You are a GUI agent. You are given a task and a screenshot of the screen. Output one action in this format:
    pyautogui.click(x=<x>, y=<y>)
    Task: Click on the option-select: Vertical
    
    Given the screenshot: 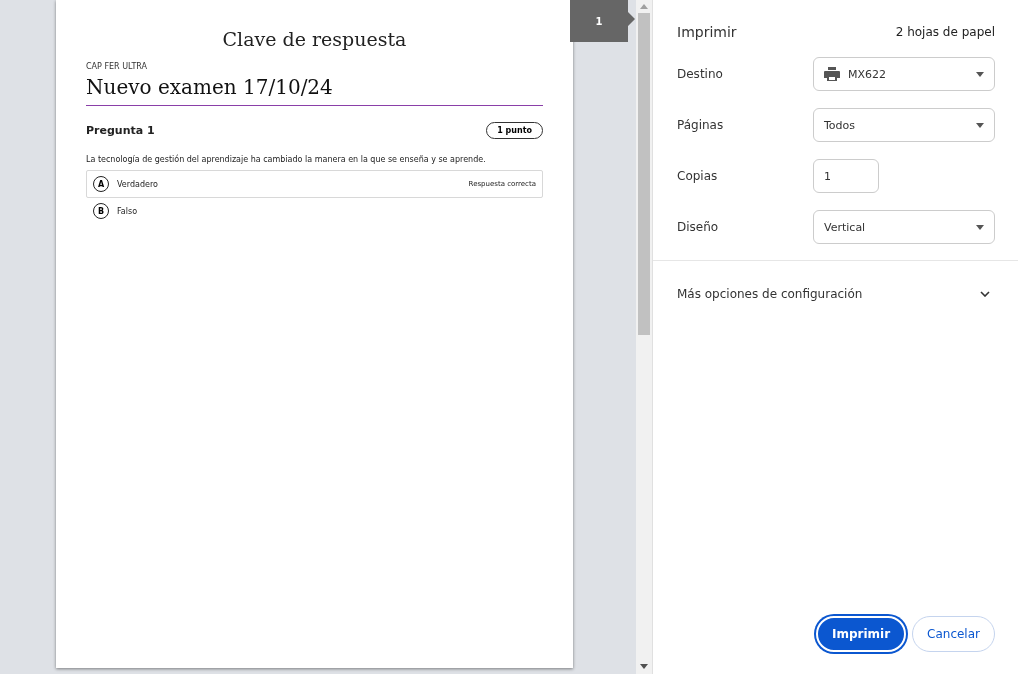 What is the action you would take?
    pyautogui.click(x=904, y=227)
    